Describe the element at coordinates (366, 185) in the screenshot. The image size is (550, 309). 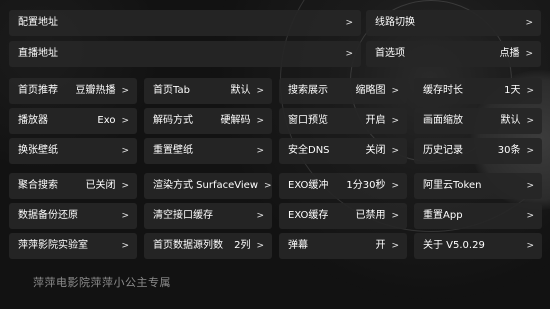
I see `setting-value: 1分30秒` at that location.